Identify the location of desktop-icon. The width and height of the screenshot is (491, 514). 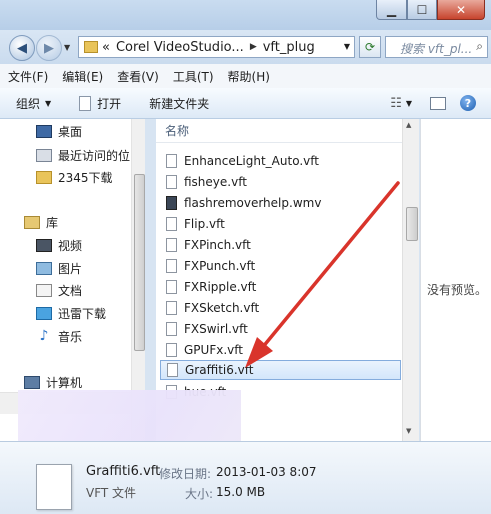
(44, 131).